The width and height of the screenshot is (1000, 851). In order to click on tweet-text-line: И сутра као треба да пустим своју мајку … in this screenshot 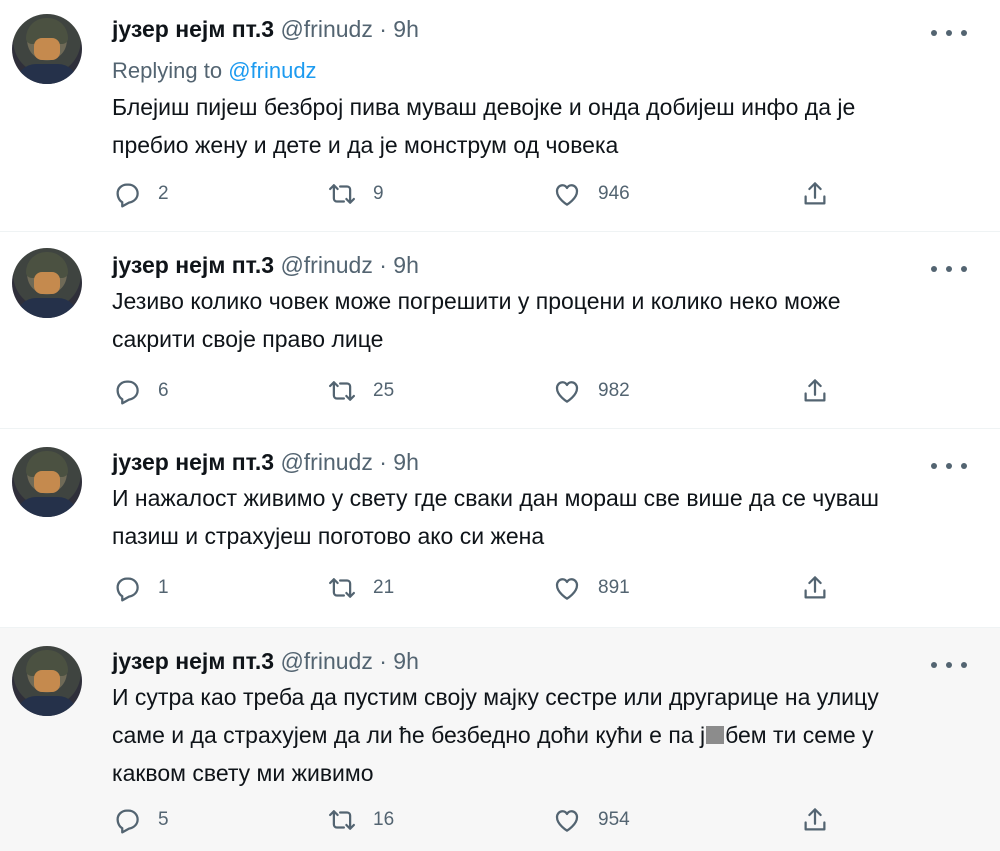, I will do `click(495, 697)`.